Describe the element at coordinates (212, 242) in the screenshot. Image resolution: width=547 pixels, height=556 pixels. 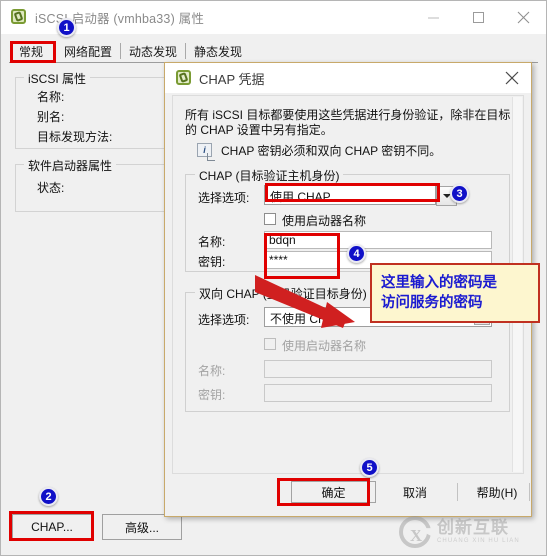
I see `chap-name-label: 名称:` at that location.